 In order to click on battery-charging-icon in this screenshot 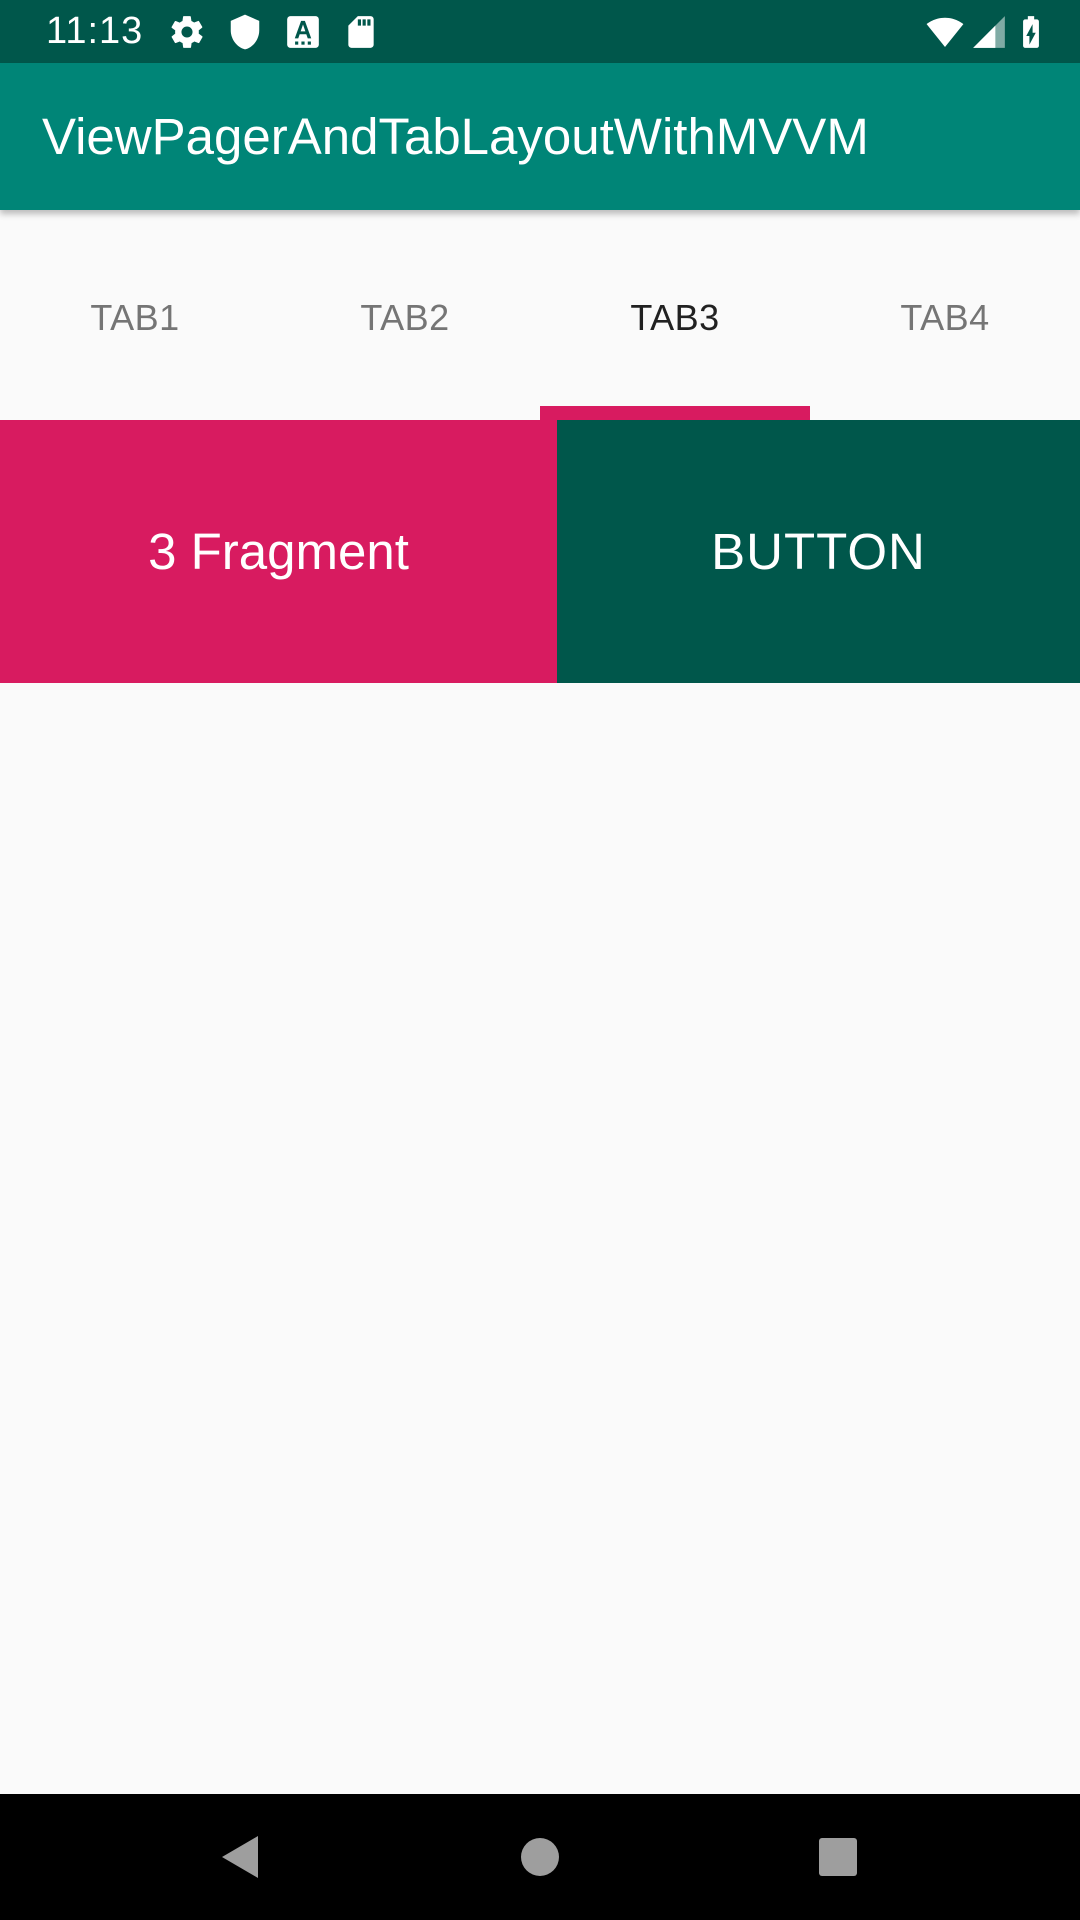, I will do `click(1031, 32)`.